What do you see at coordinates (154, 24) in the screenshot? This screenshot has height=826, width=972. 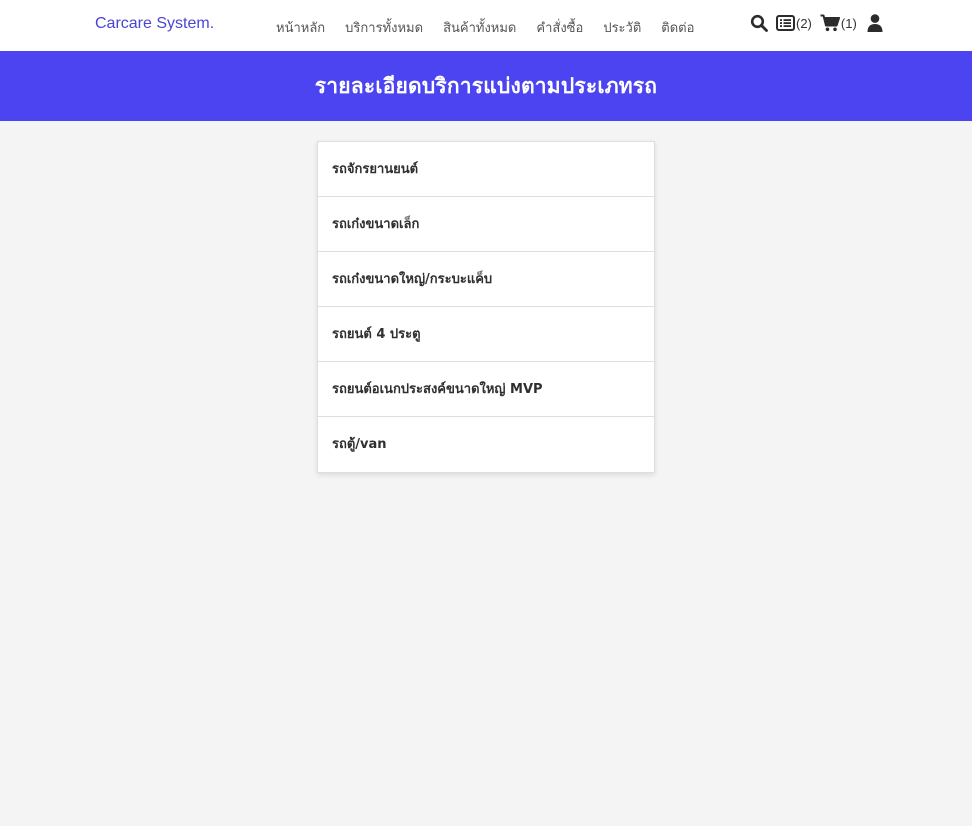 I see `brand-logo-link: Carcare System.` at bounding box center [154, 24].